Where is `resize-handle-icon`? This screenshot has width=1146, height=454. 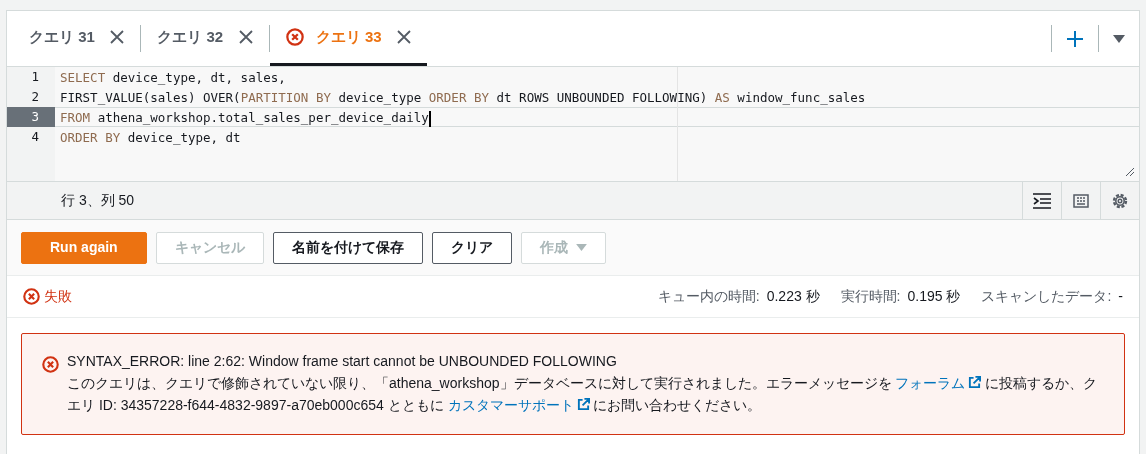
resize-handle-icon is located at coordinates (1130, 172).